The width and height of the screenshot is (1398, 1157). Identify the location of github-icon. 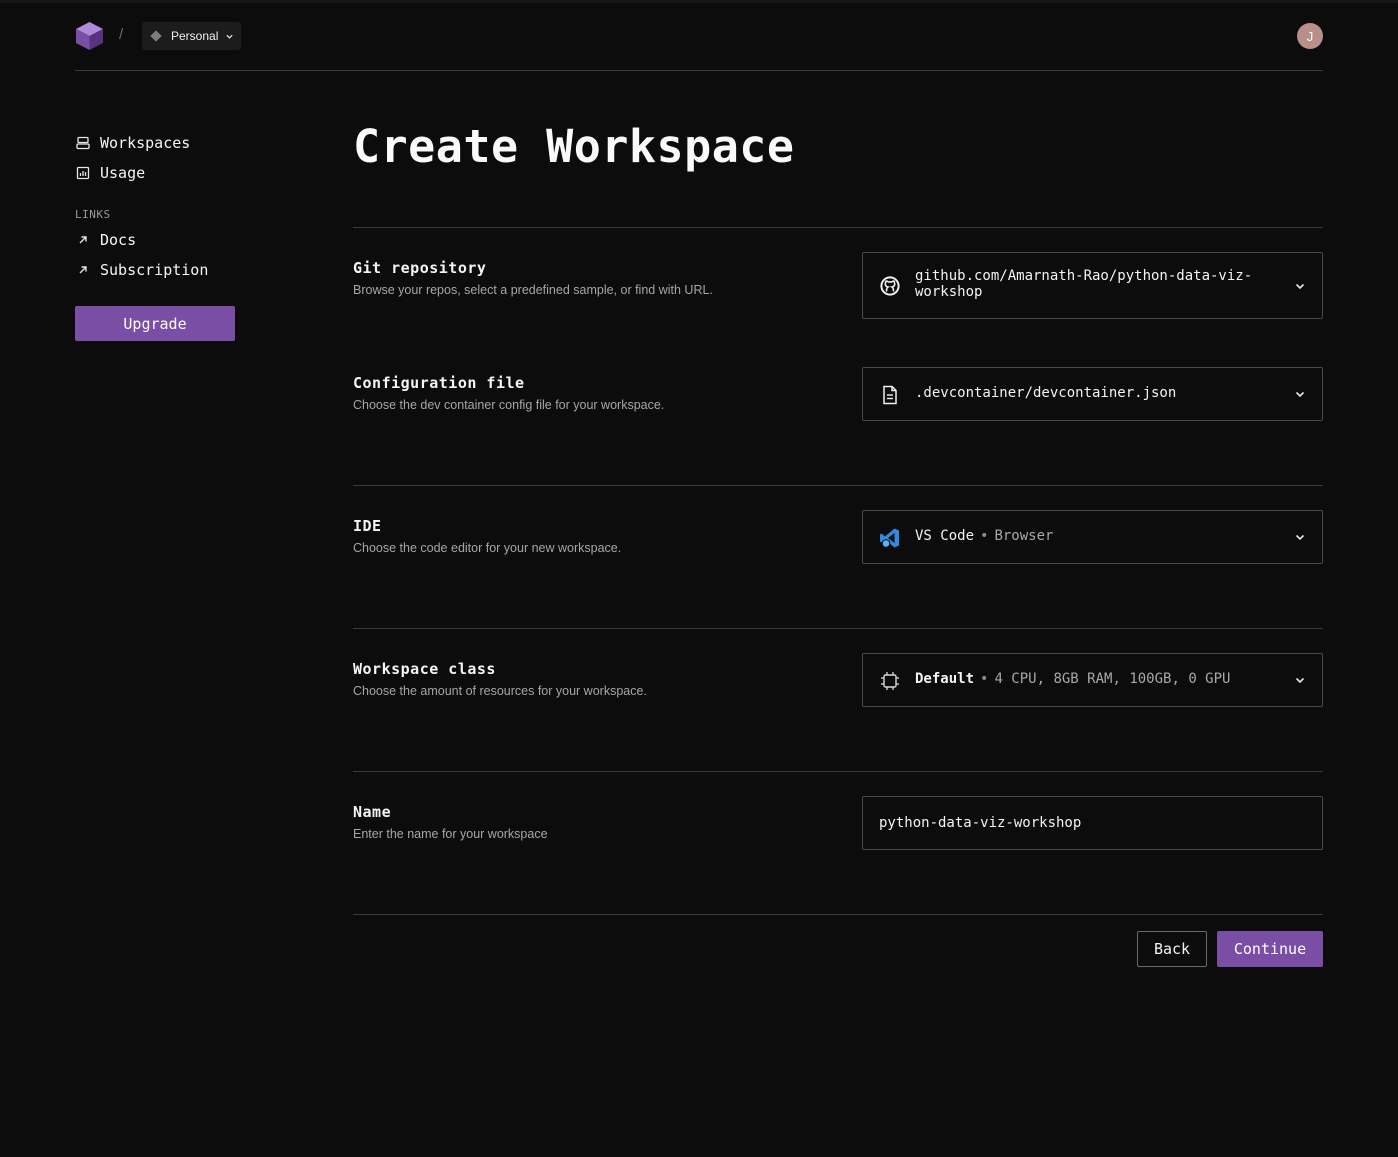
(890, 286).